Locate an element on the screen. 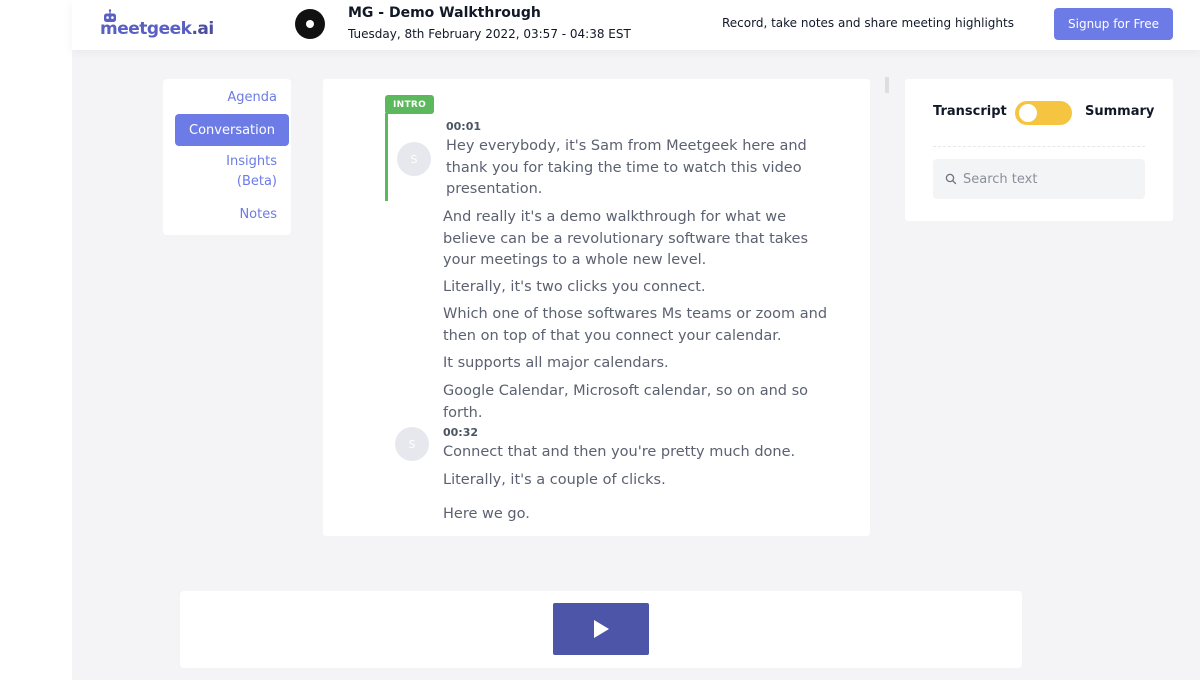 The width and height of the screenshot is (1200, 680). nav-insights-label: Insights is located at coordinates (251, 161).